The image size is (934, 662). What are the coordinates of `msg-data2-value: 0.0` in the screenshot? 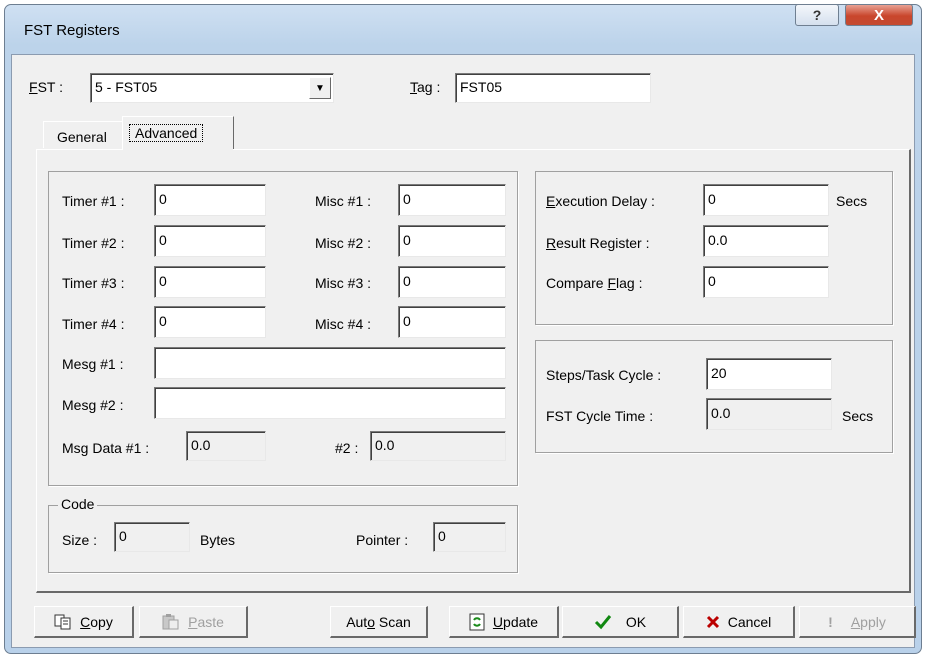 It's located at (438, 446).